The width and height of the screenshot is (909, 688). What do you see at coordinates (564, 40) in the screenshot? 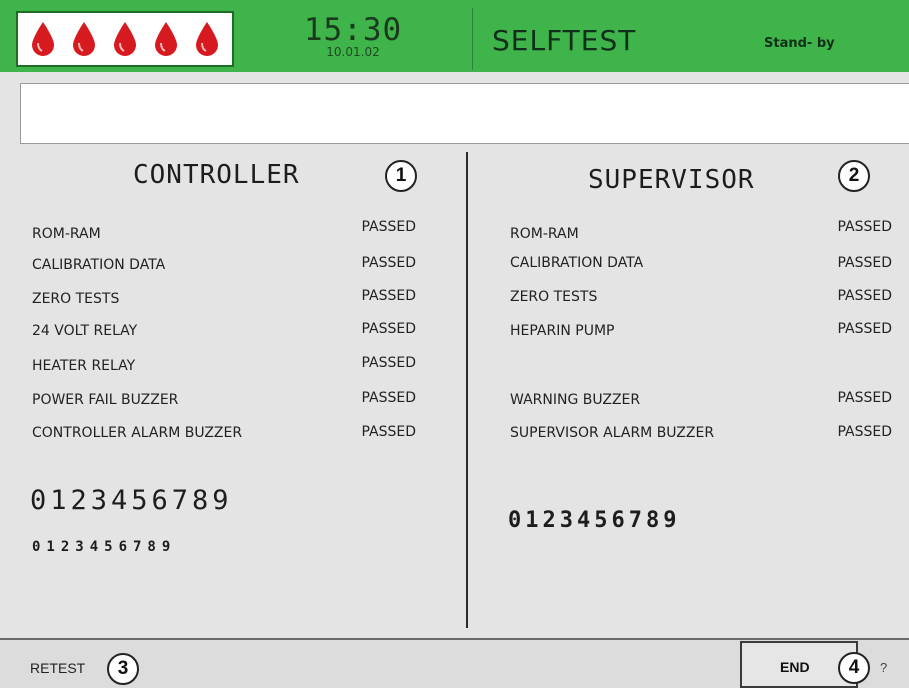
I see `screen-title: SELFTEST` at bounding box center [564, 40].